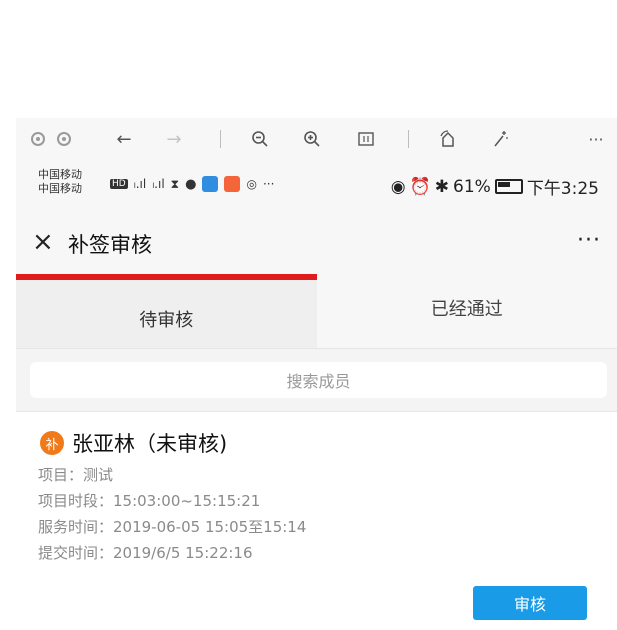  What do you see at coordinates (210, 184) in the screenshot?
I see `app-blue-icon` at bounding box center [210, 184].